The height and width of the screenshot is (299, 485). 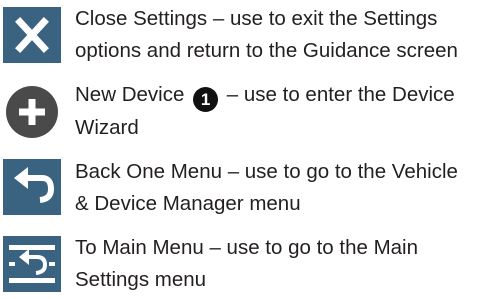 What do you see at coordinates (188, 203) in the screenshot?
I see `description-line: & Device Manager menu` at bounding box center [188, 203].